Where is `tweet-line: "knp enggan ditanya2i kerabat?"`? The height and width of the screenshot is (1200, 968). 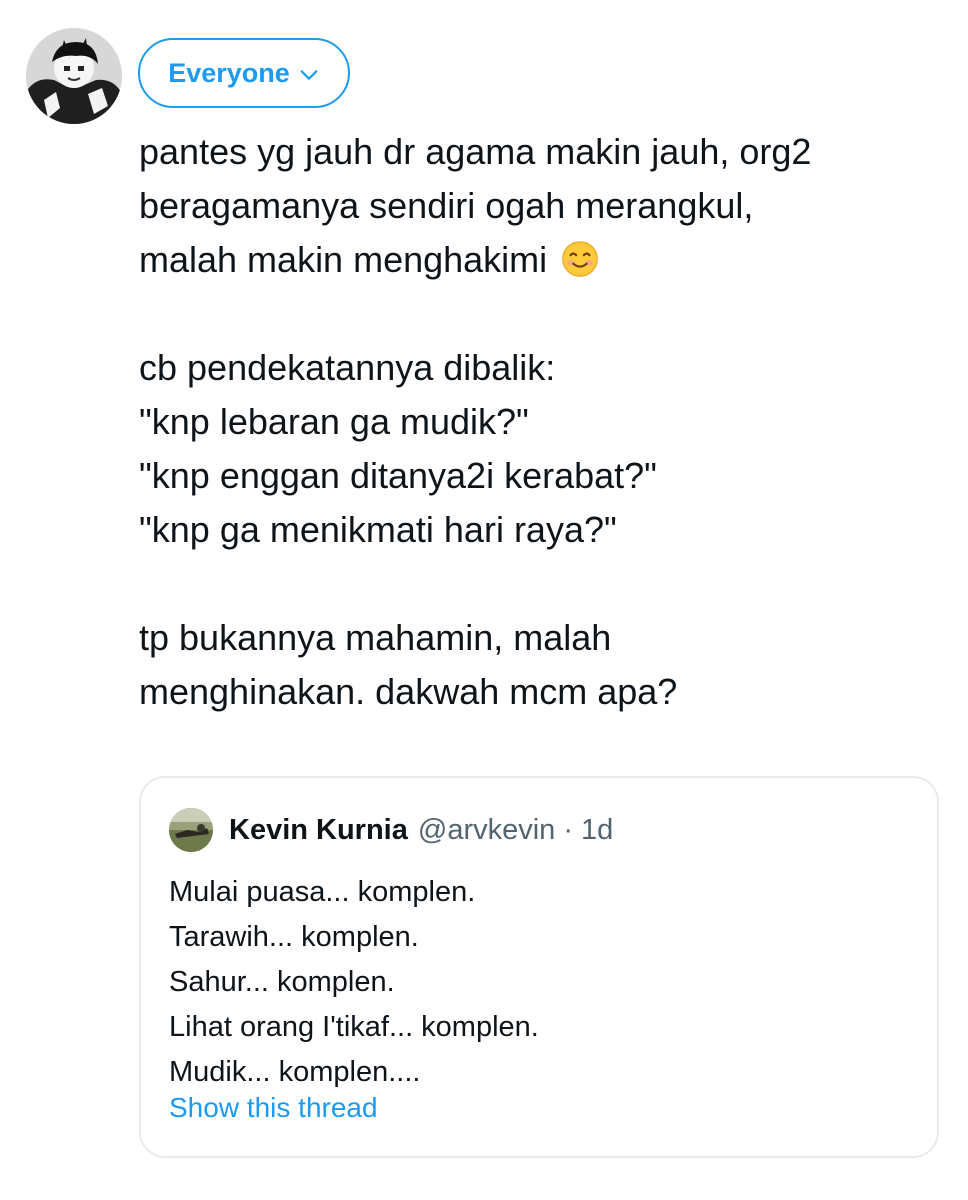
tweet-line: "knp enggan ditanya2i kerabat?" is located at coordinates (398, 475).